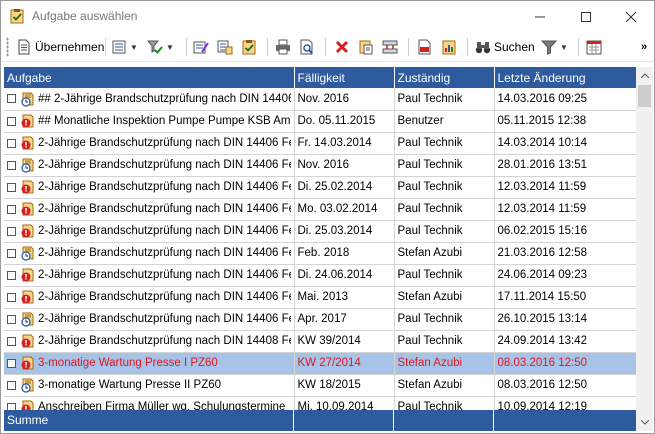 The image size is (655, 434). What do you see at coordinates (390, 47) in the screenshot?
I see `transfer-button` at bounding box center [390, 47].